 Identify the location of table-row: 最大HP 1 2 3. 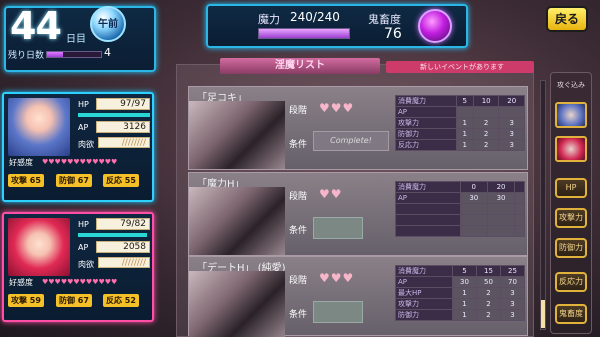
(460, 293).